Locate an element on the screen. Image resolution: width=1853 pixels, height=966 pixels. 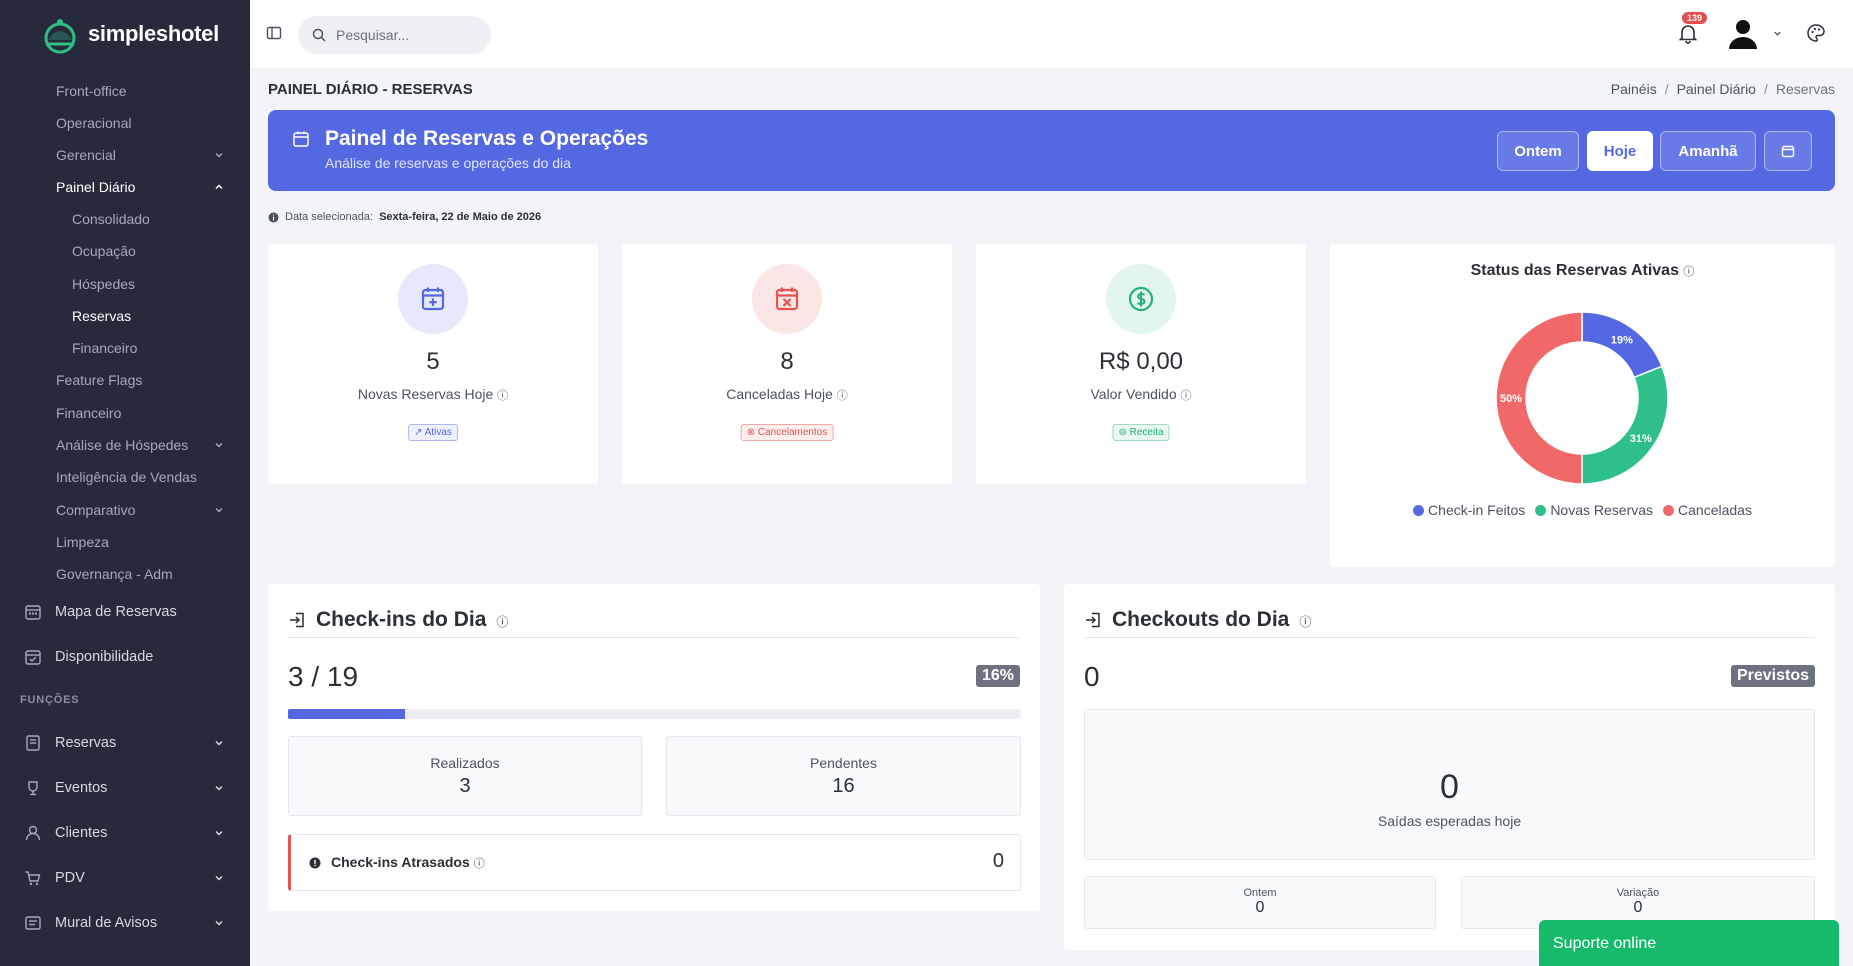
sidebar-item-limpeza: Limpeza is located at coordinates (125, 542).